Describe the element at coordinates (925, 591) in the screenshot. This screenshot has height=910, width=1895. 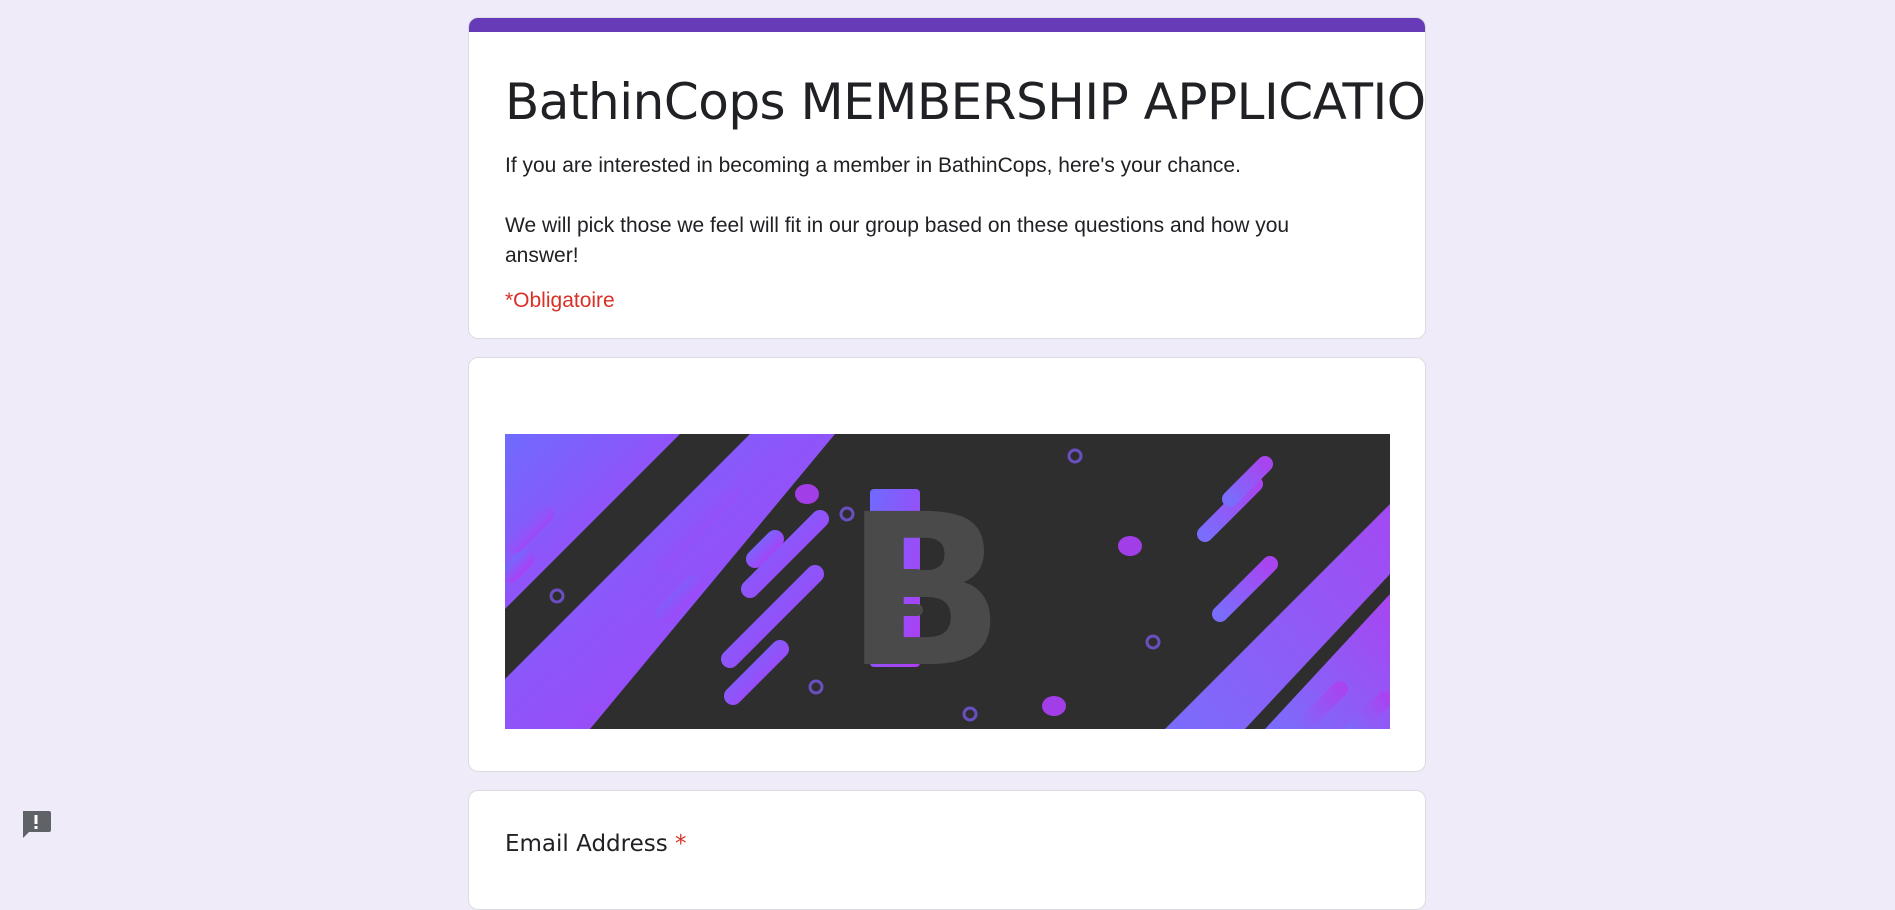
I see `banner-letter: B` at that location.